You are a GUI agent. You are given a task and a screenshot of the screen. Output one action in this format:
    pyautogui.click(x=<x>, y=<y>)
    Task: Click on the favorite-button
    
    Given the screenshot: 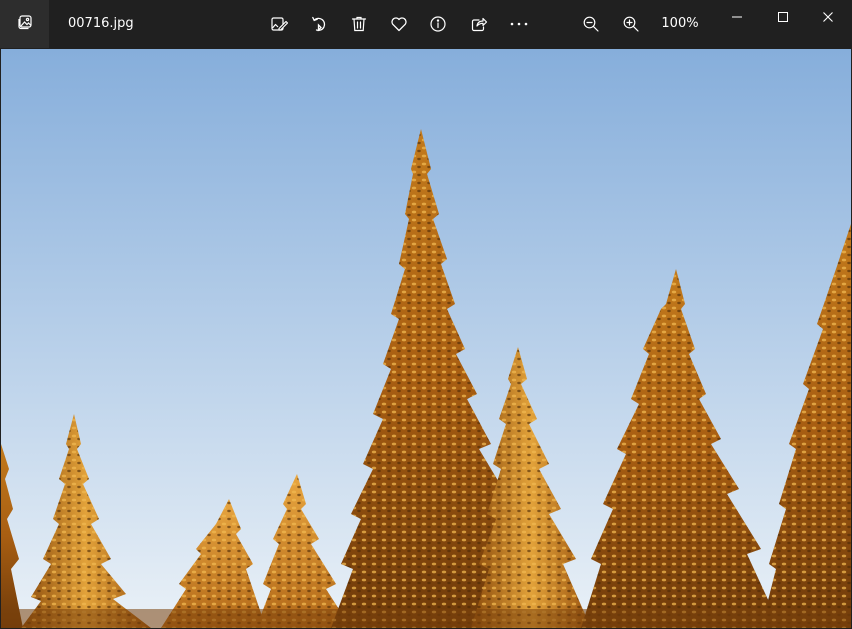 What is the action you would take?
    pyautogui.click(x=399, y=24)
    